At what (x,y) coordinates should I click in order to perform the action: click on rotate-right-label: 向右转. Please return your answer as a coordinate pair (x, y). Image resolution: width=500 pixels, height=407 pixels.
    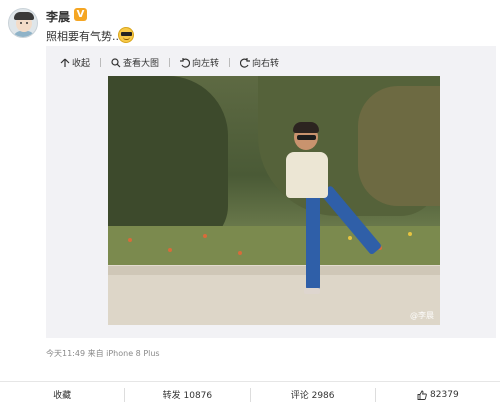
    Looking at the image, I should click on (266, 64).